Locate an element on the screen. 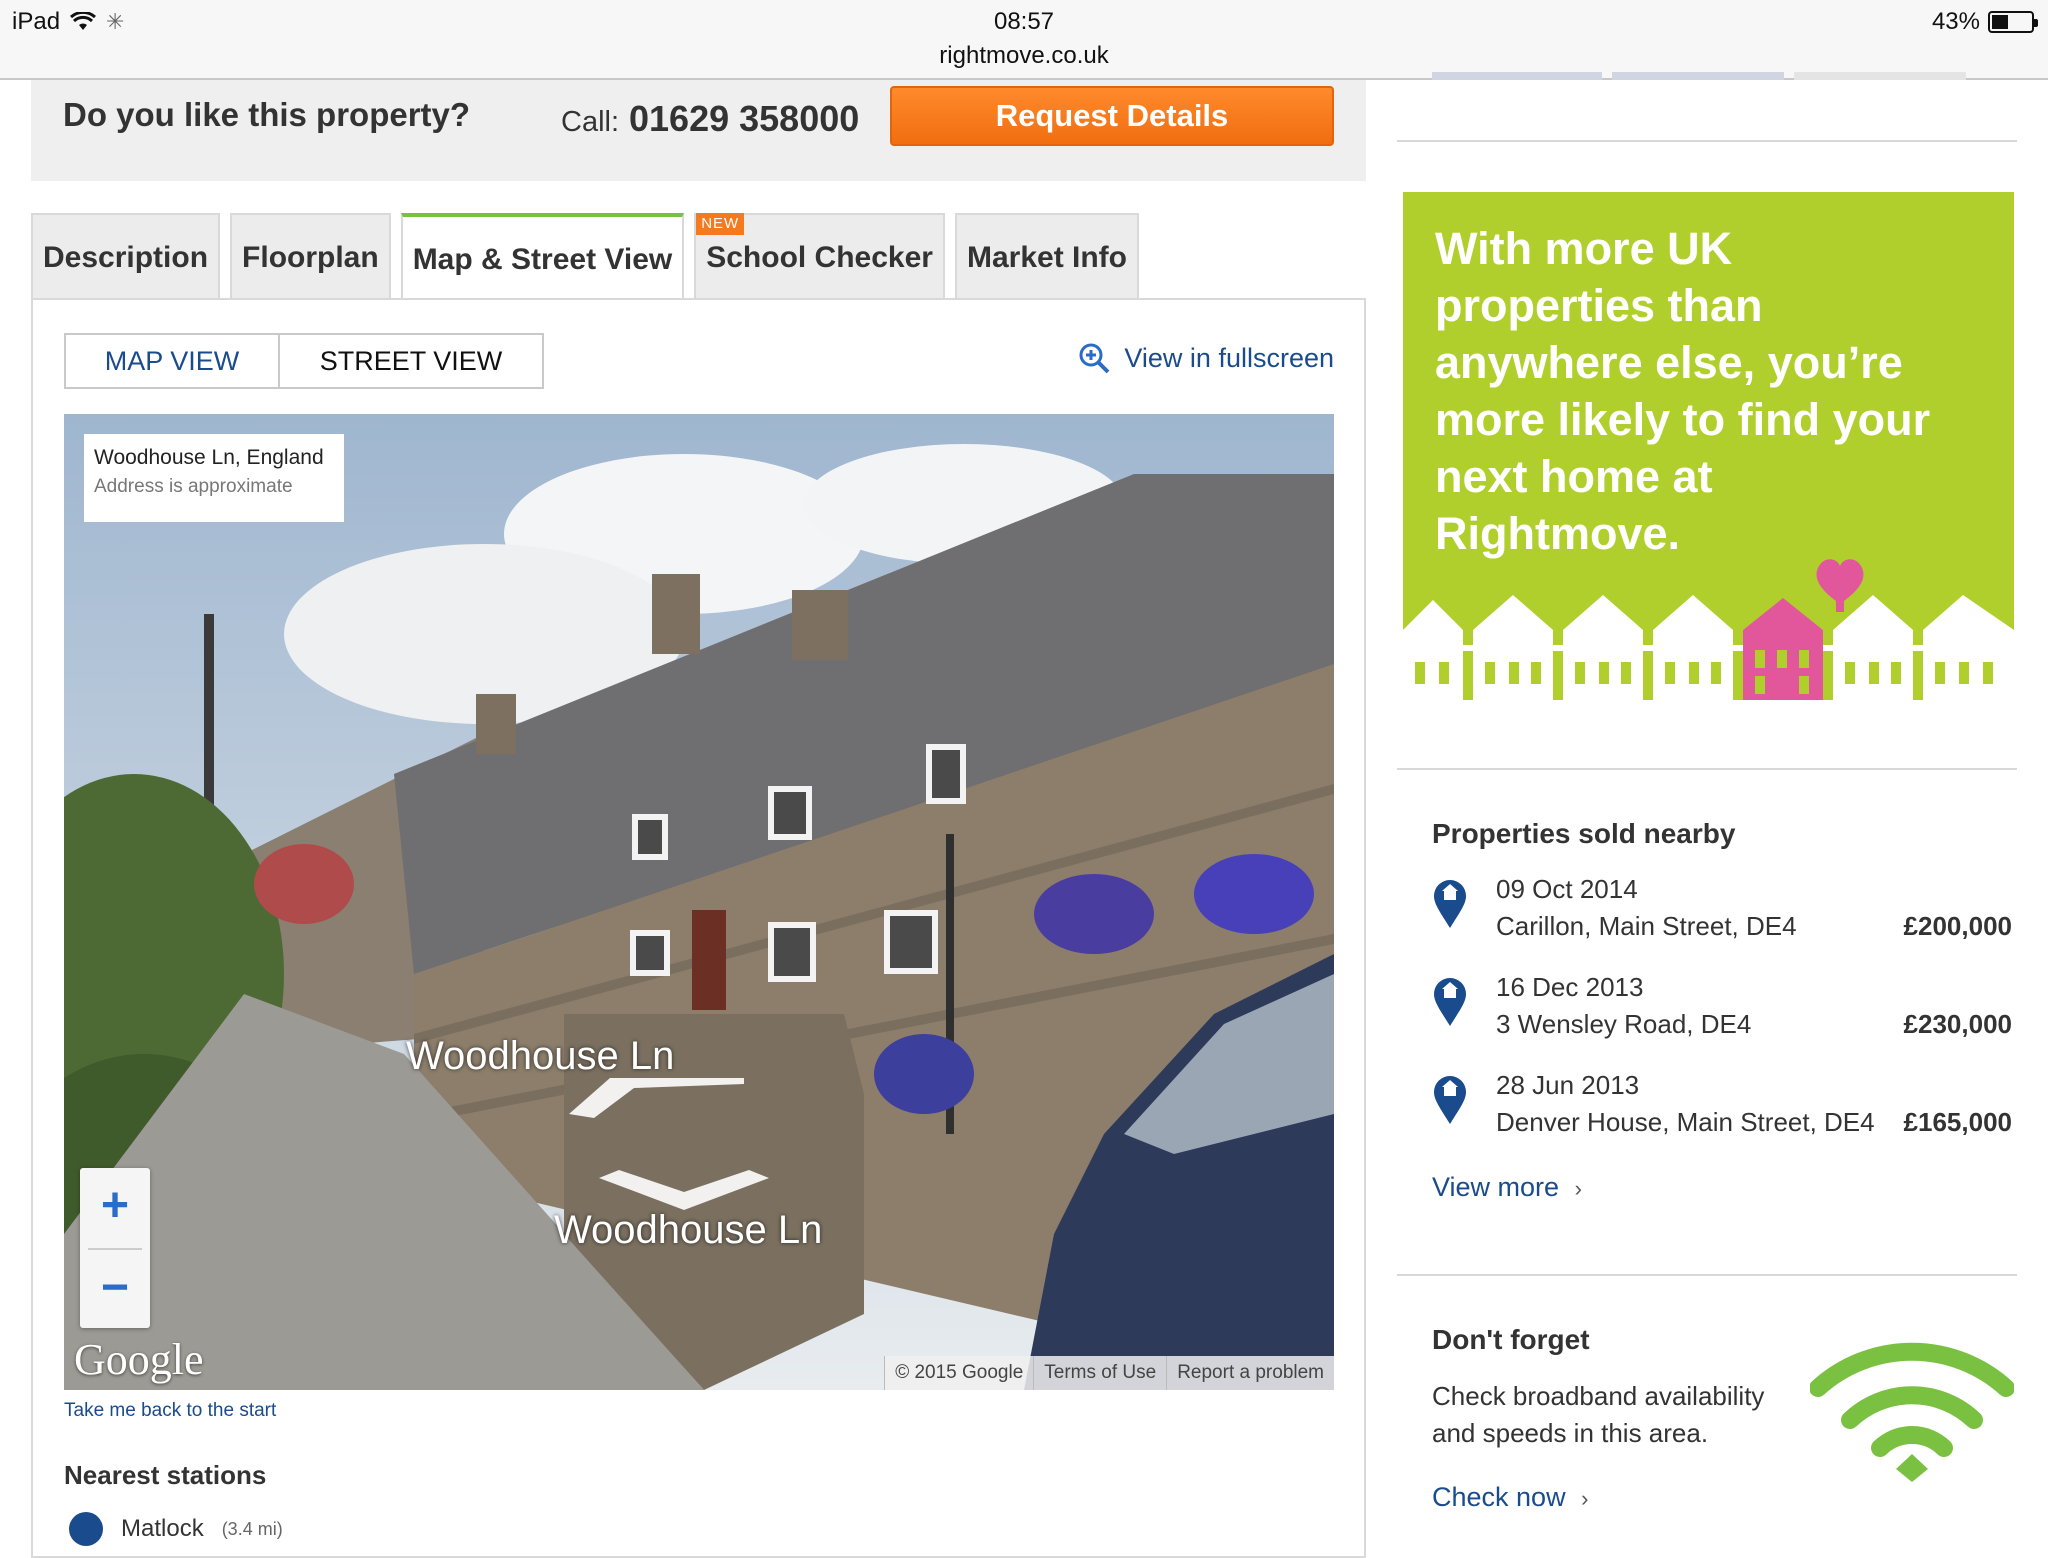  ios-status-bar: iPad ✳ 08:57 rightmove.co.uk 43% is located at coordinates (1024, 40).